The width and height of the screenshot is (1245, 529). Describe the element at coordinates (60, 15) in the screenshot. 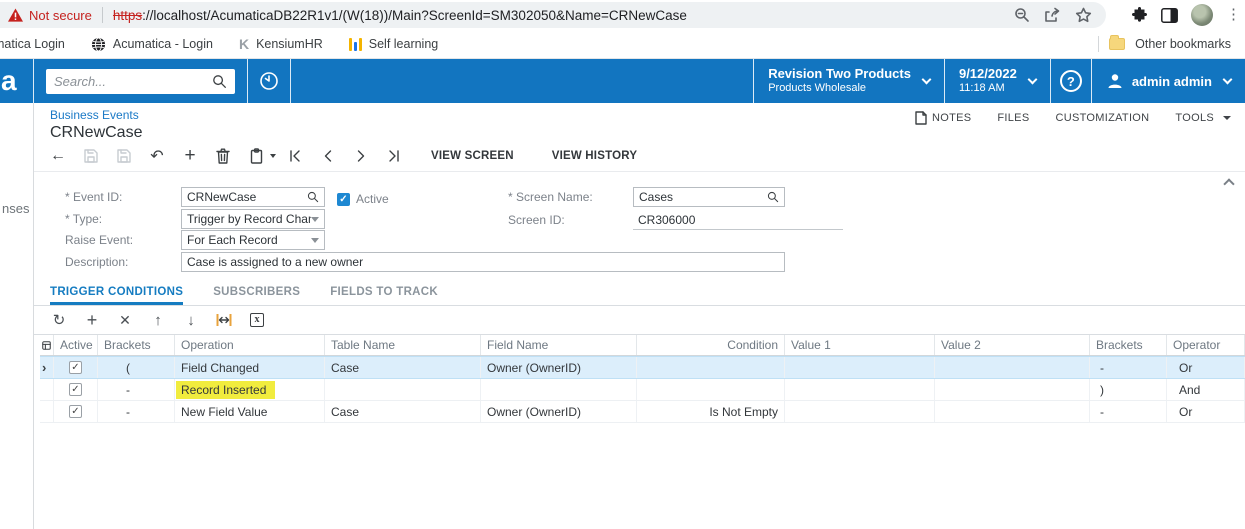

I see `not-secure-label: Not secure` at that location.